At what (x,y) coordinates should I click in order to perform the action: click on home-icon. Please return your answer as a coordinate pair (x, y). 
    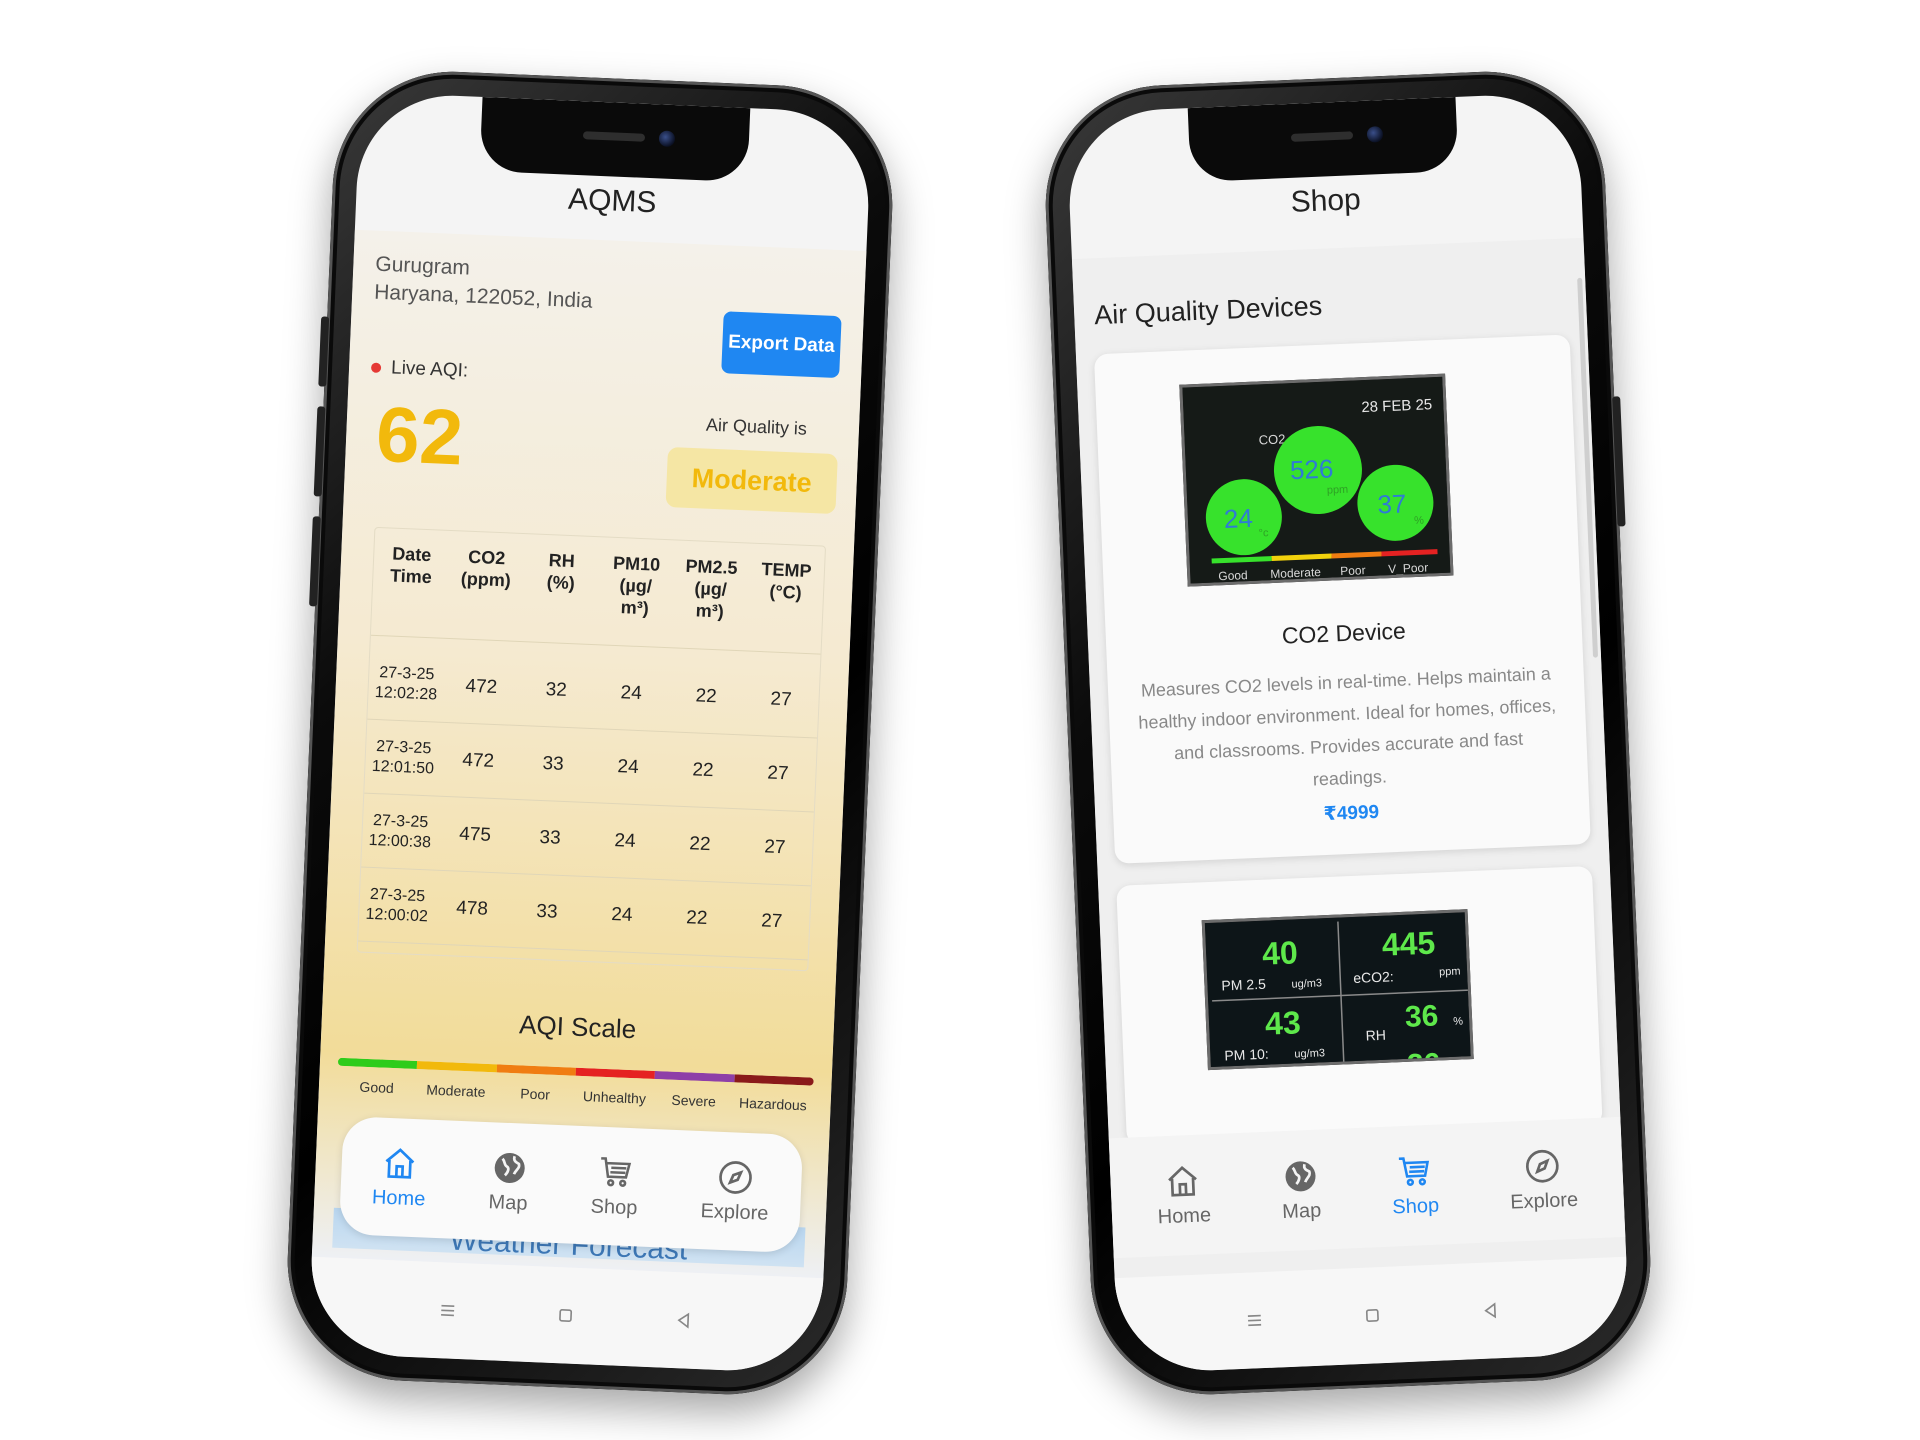
    Looking at the image, I should click on (1183, 1181).